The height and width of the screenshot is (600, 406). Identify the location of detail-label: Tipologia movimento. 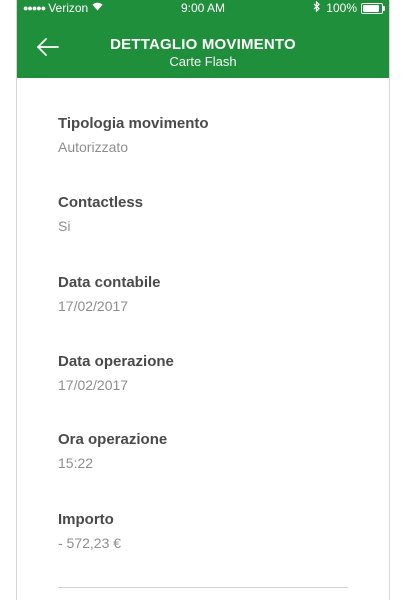
(133, 123).